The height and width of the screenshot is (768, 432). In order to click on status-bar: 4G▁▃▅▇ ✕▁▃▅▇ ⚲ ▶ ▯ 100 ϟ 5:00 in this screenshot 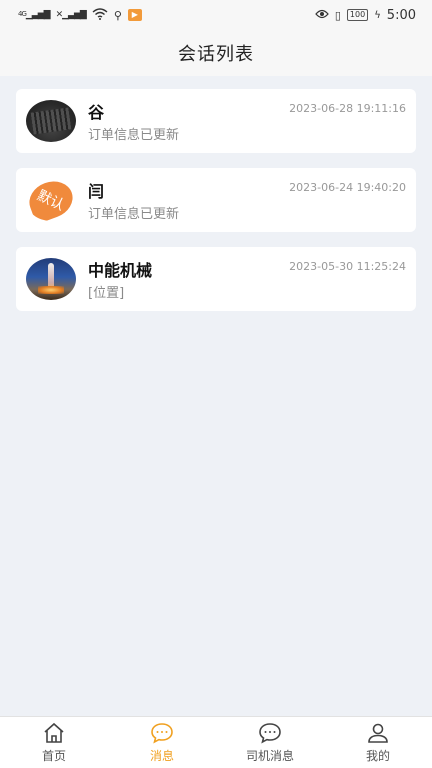, I will do `click(216, 15)`.